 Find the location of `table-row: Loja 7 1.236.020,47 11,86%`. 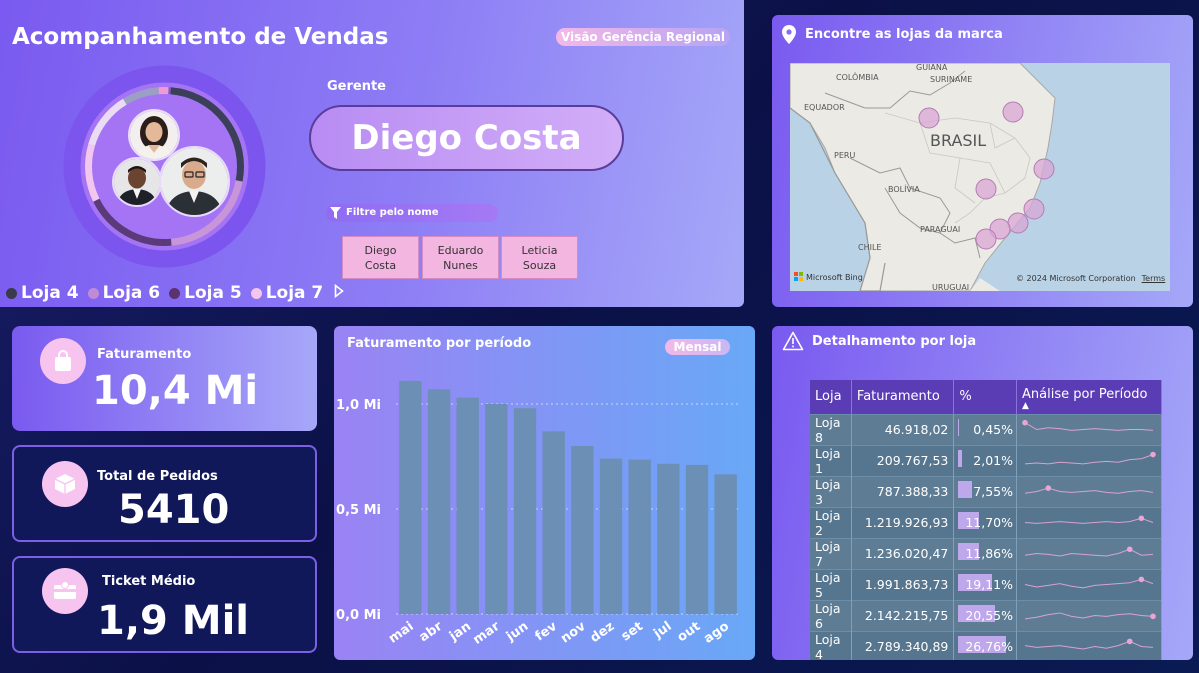

table-row: Loja 7 1.236.020,47 11,86% is located at coordinates (986, 553).